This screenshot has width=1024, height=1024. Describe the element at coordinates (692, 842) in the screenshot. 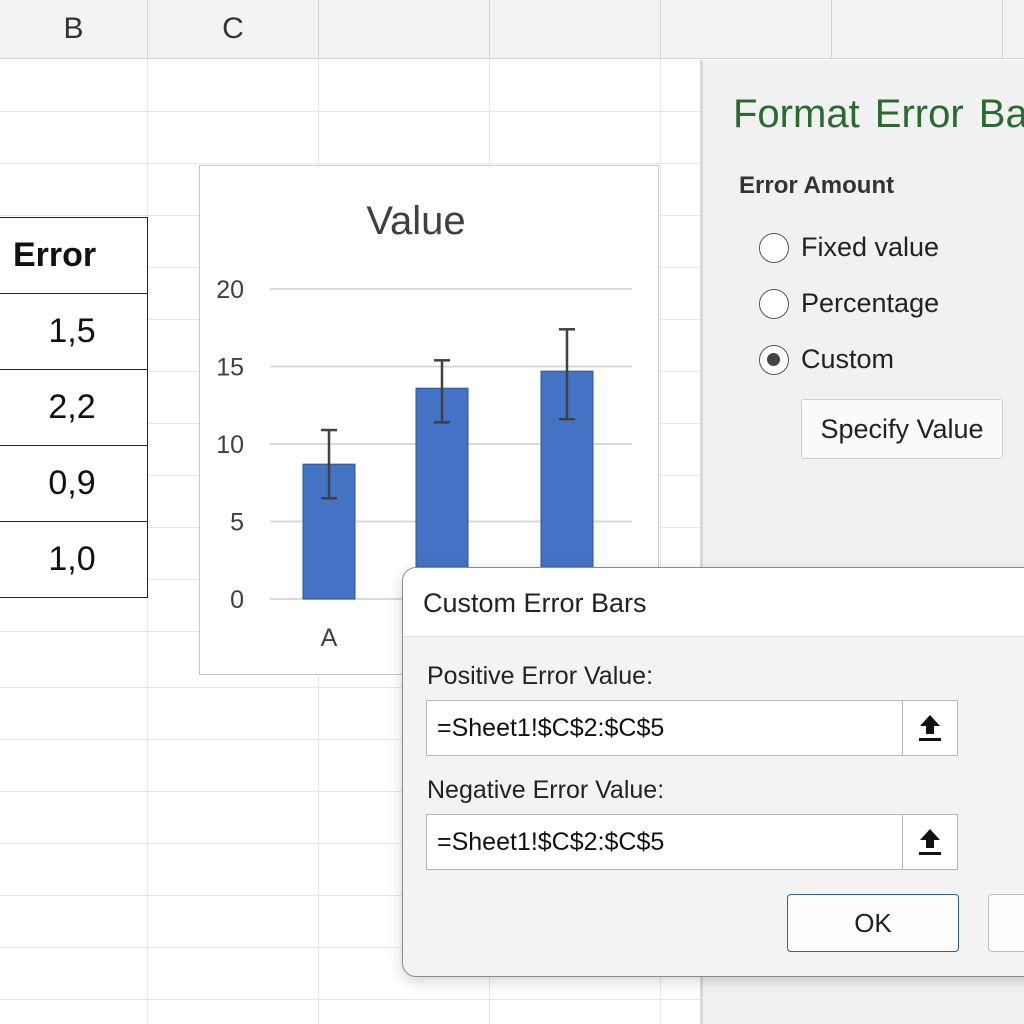

I see `negative-error-field: =Sheet1!$C$2:$C$5` at that location.